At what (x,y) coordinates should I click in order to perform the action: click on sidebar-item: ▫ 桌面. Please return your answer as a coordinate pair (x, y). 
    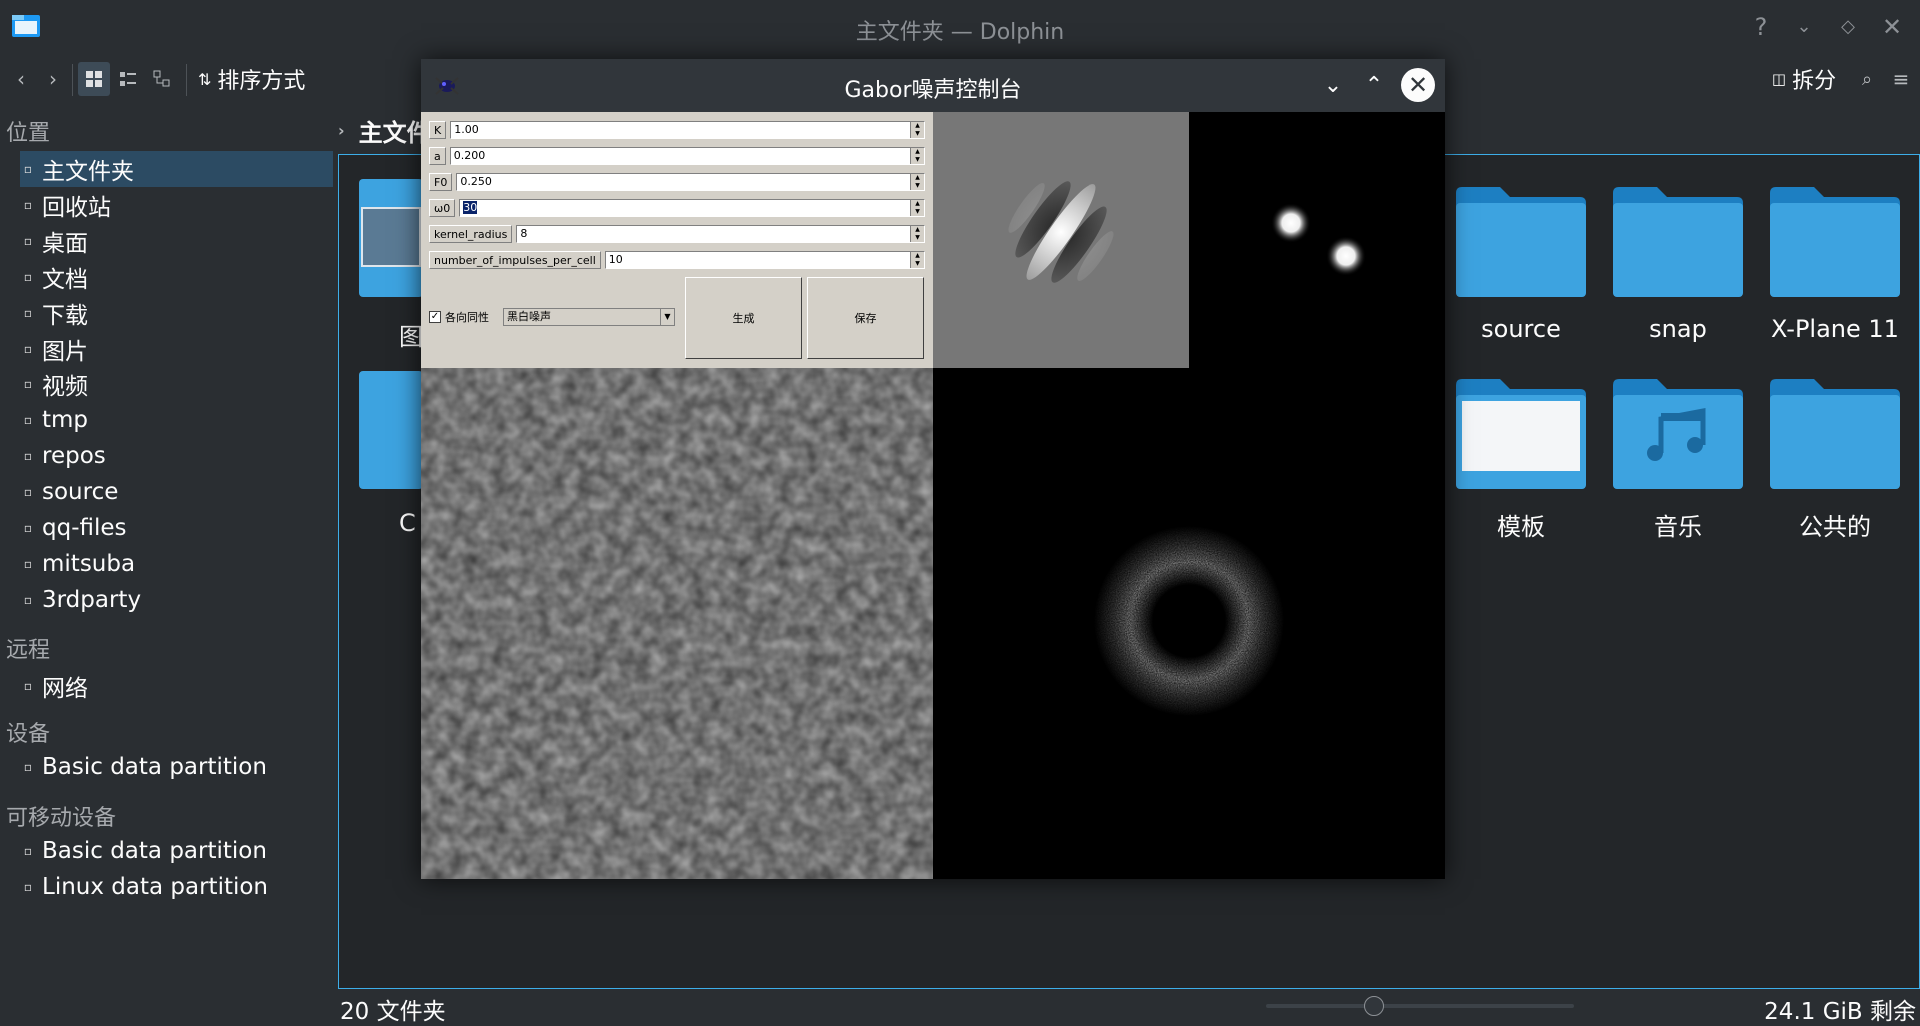
    Looking at the image, I should click on (176, 241).